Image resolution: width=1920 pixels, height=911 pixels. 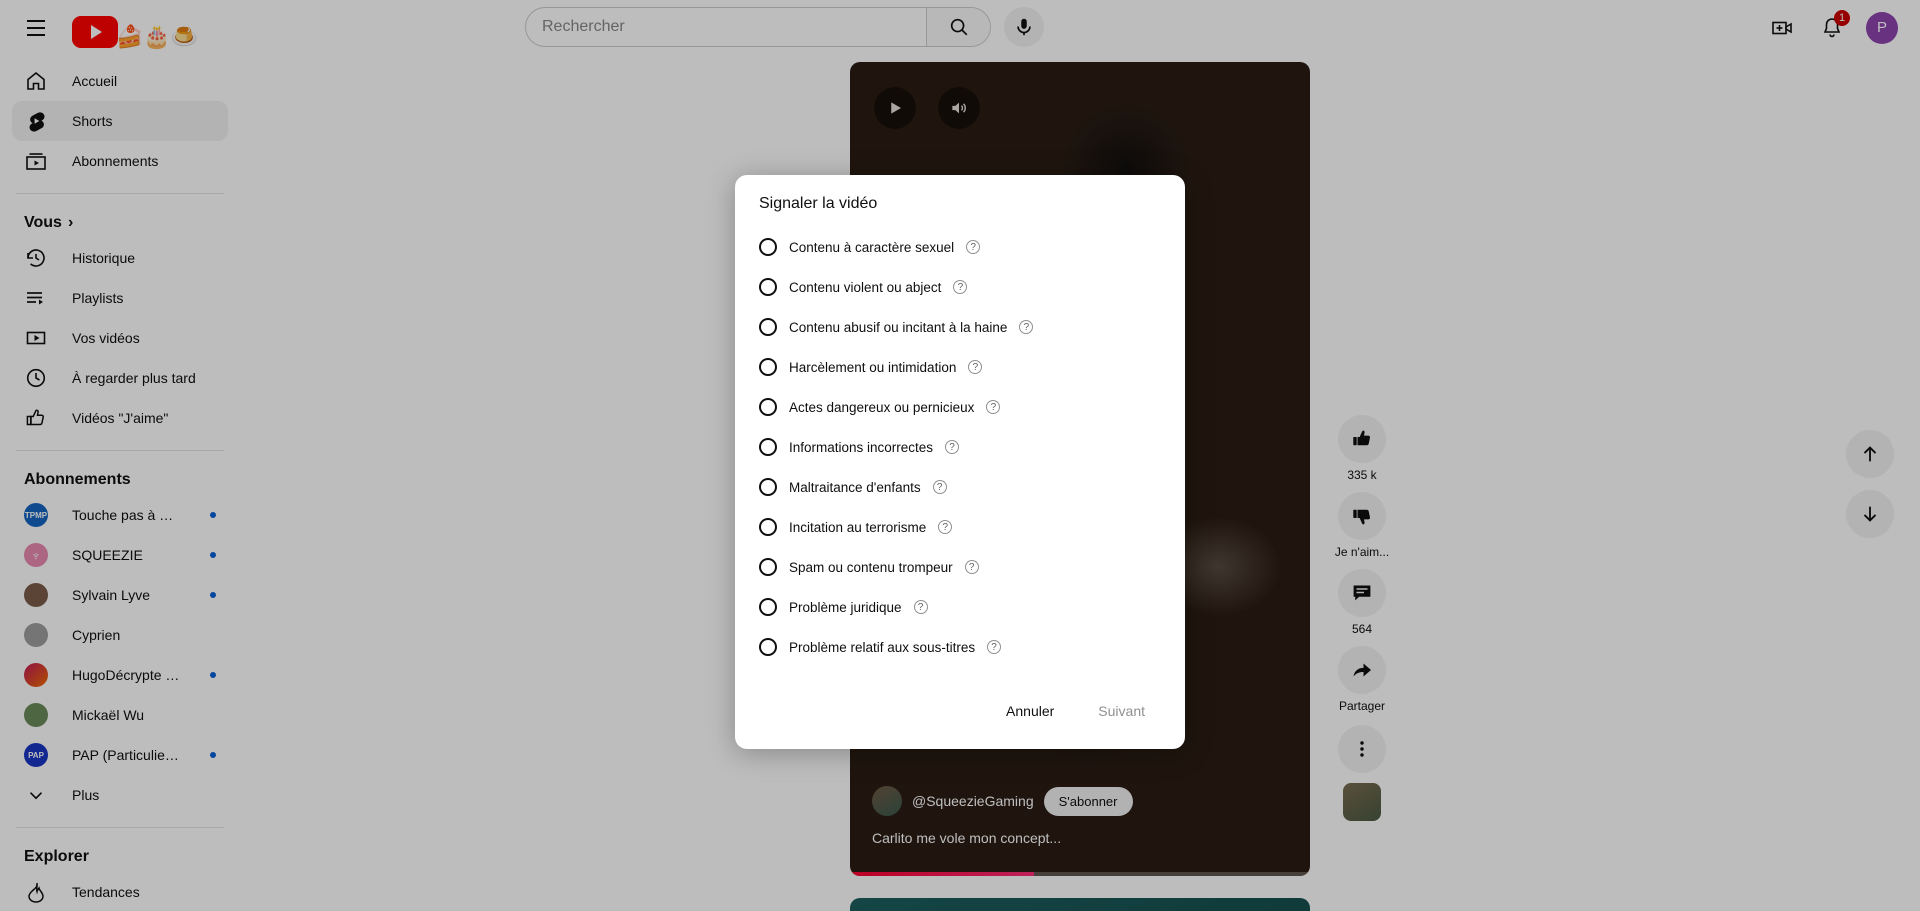 I want to click on report-option-sexual-content: Contenu à caractère sexuel ?, so click(x=960, y=247).